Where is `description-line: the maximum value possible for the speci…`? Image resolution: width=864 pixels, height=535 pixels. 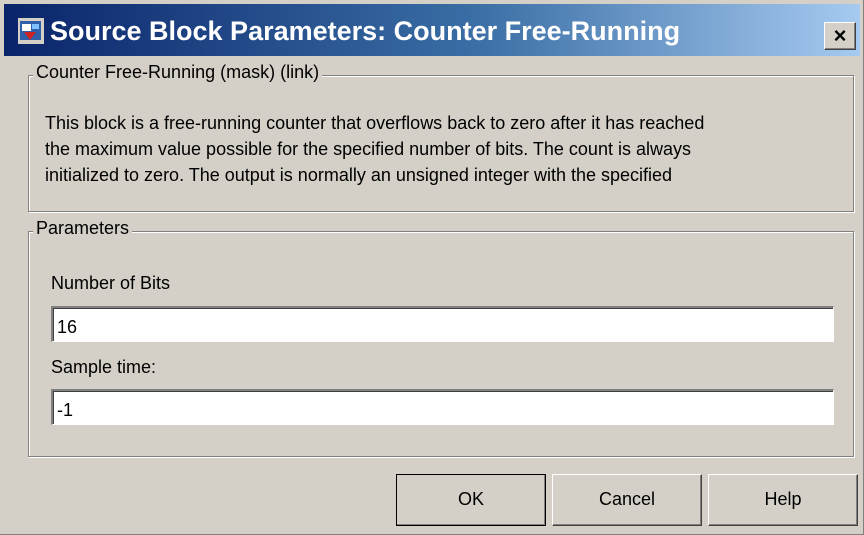 description-line: the maximum value possible for the speci… is located at coordinates (368, 149).